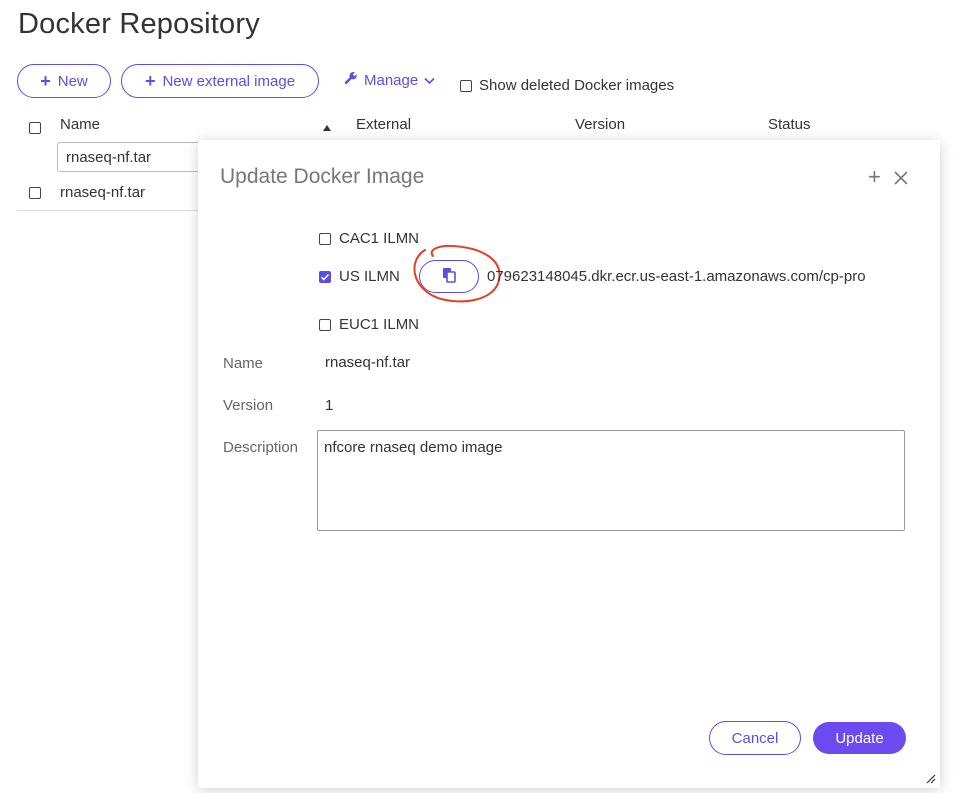 This screenshot has height=793, width=956. I want to click on copy-button, so click(449, 276).